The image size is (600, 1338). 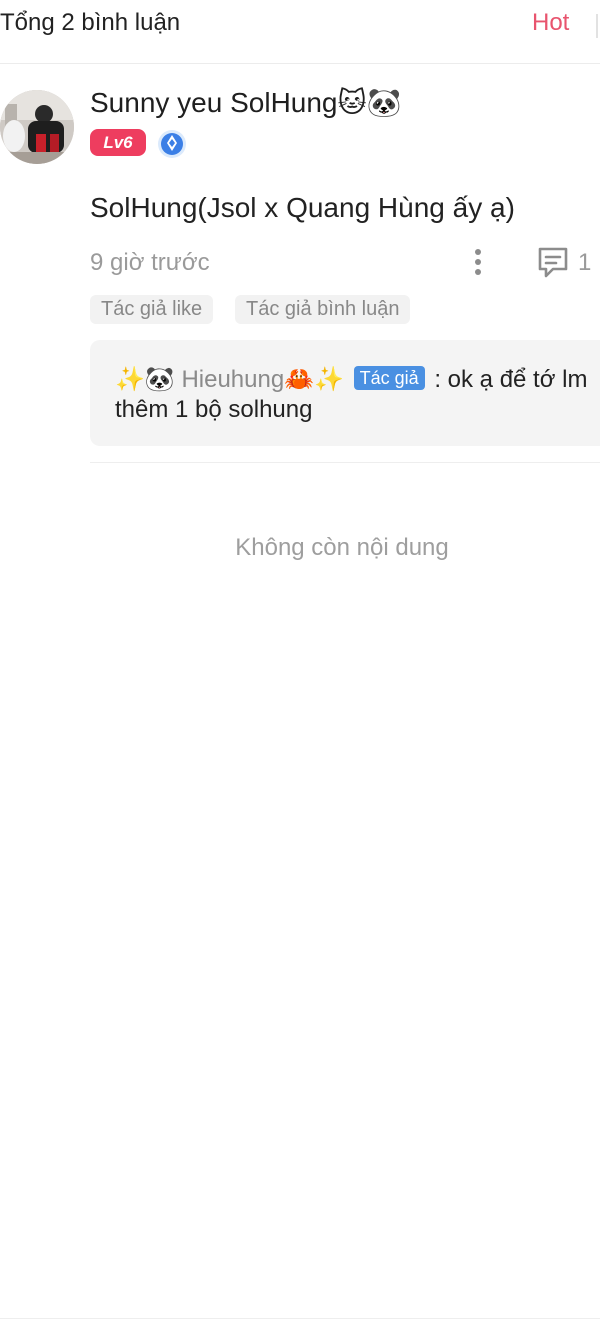 I want to click on tag-author-liked: Tác giả like, so click(x=152, y=309).